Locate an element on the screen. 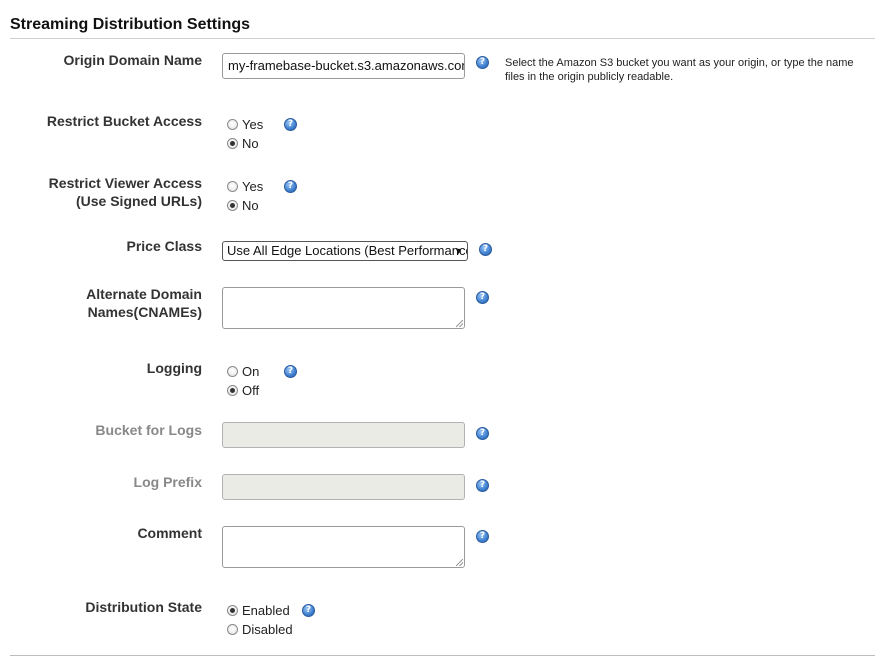  radio-label: Enabled is located at coordinates (266, 610).